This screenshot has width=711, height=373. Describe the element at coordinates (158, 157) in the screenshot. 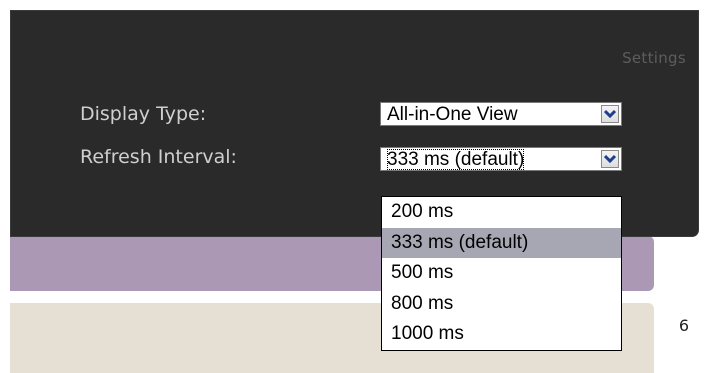

I see `refresh-interval-label: Refresh Interval:` at that location.